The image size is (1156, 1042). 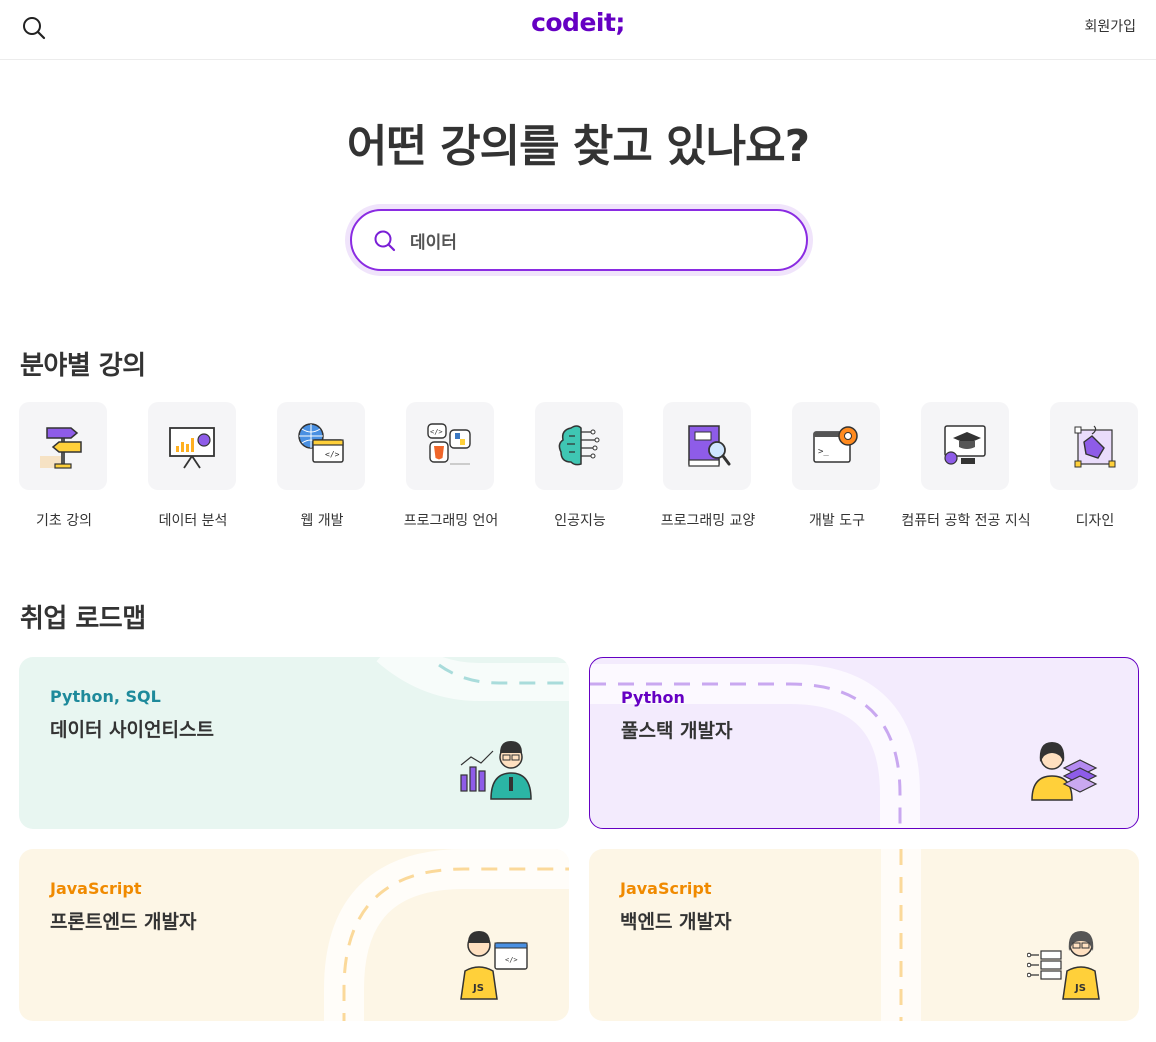 What do you see at coordinates (385, 241) in the screenshot?
I see `search-icon` at bounding box center [385, 241].